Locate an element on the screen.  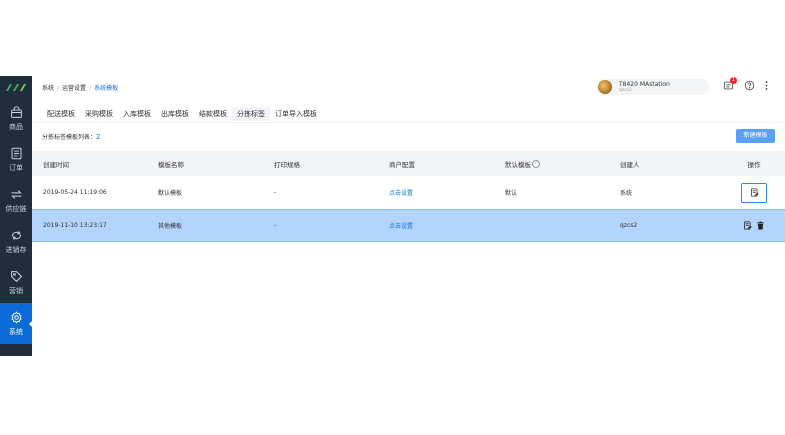
user-menu: T8420 MAstation qzcs2 is located at coordinates (653, 87).